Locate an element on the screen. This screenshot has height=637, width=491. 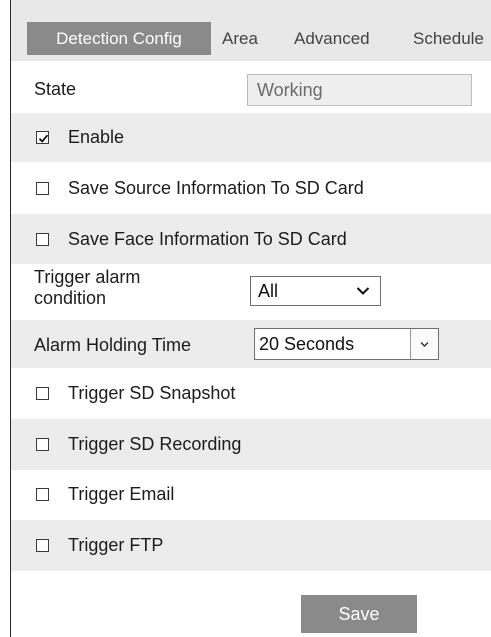
trigger-sd-recording-label: Trigger SD Recording is located at coordinates (155, 444).